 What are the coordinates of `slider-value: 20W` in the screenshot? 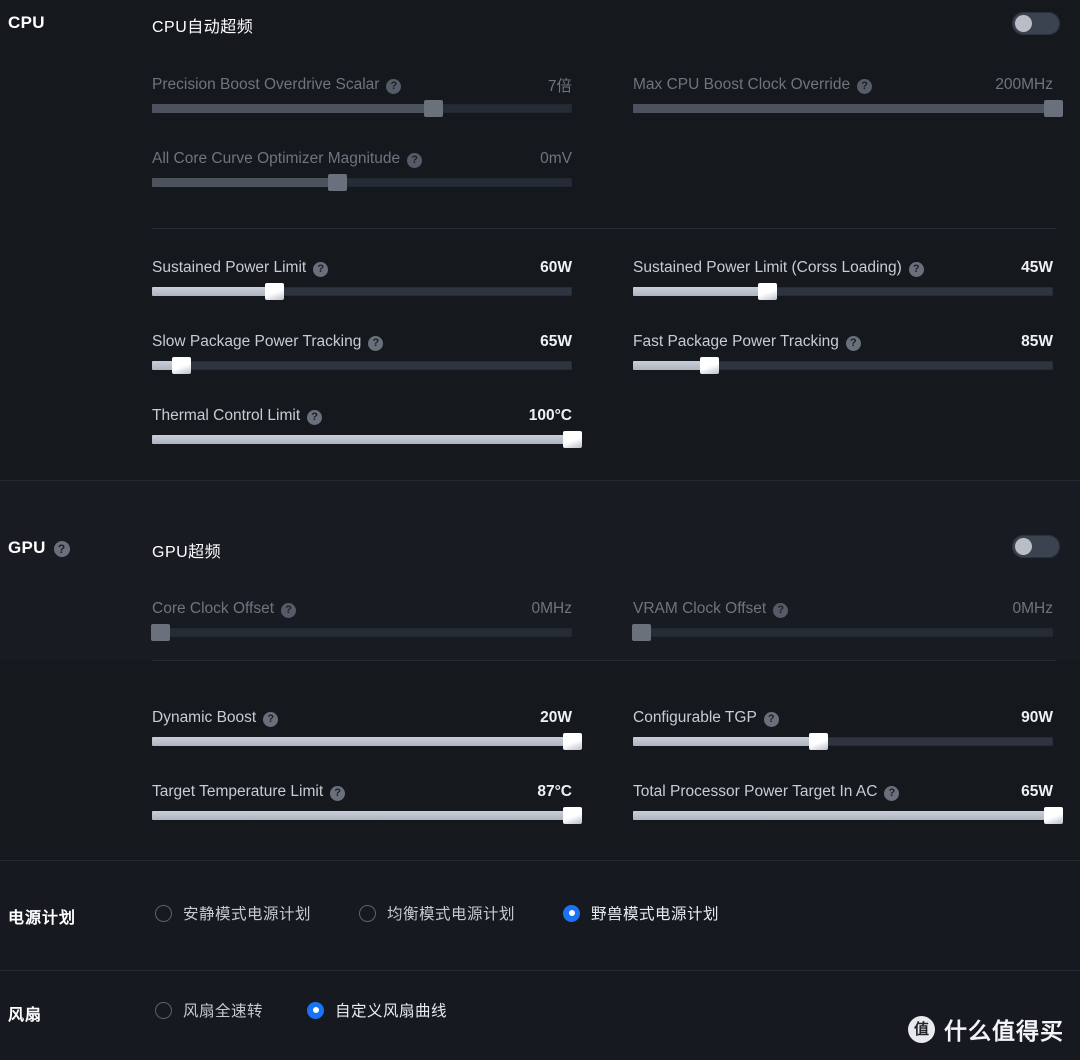 It's located at (556, 717).